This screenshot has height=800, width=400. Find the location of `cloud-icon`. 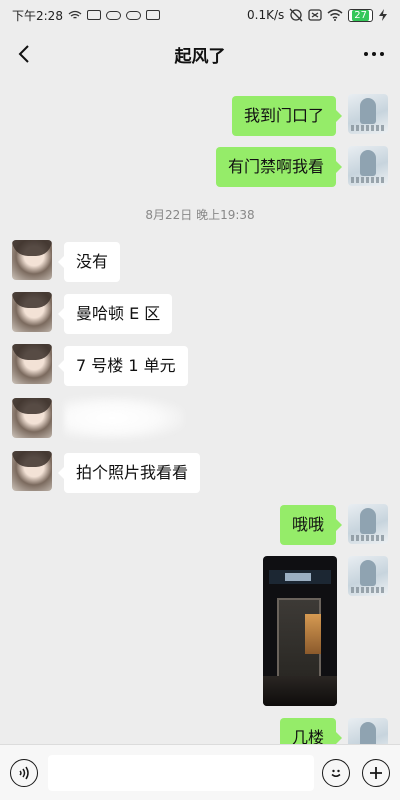

cloud-icon is located at coordinates (113, 15).